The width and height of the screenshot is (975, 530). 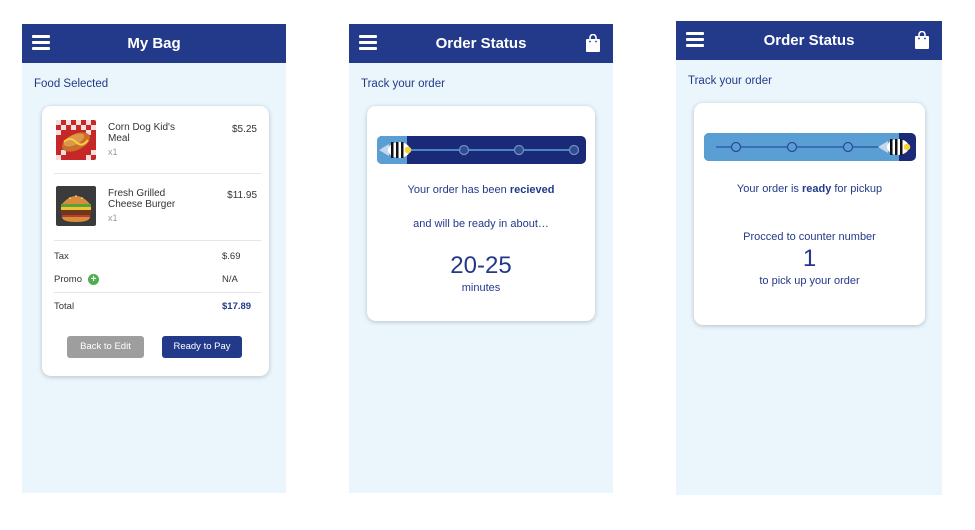 What do you see at coordinates (71, 84) in the screenshot?
I see `section-label: Food Selected` at bounding box center [71, 84].